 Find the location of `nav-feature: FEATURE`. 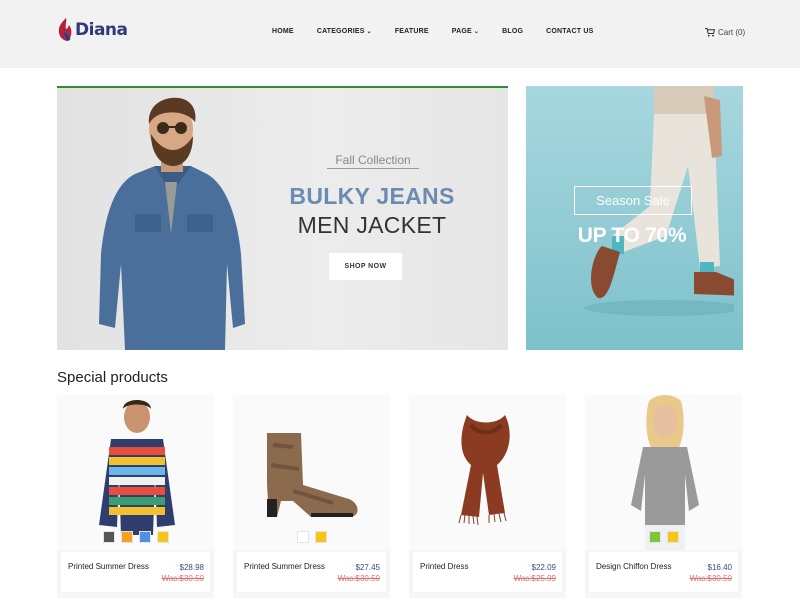

nav-feature: FEATURE is located at coordinates (412, 31).